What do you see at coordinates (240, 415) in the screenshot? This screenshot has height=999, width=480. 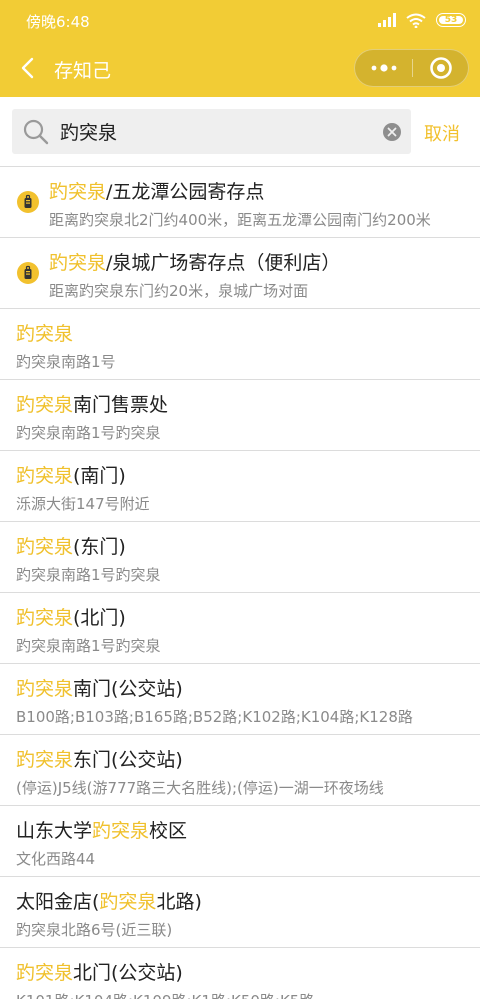 I see `result-item: 趵突泉南门售票处趵突泉南路1号趵突泉` at bounding box center [240, 415].